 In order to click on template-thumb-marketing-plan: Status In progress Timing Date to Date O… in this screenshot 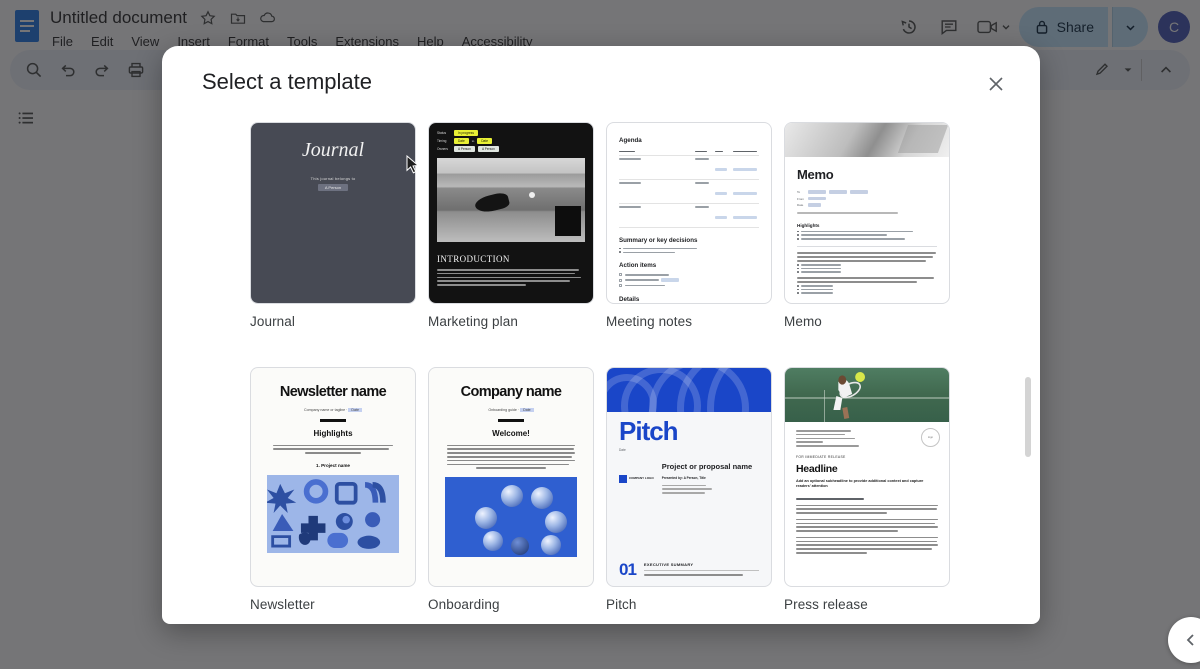, I will do `click(511, 213)`.